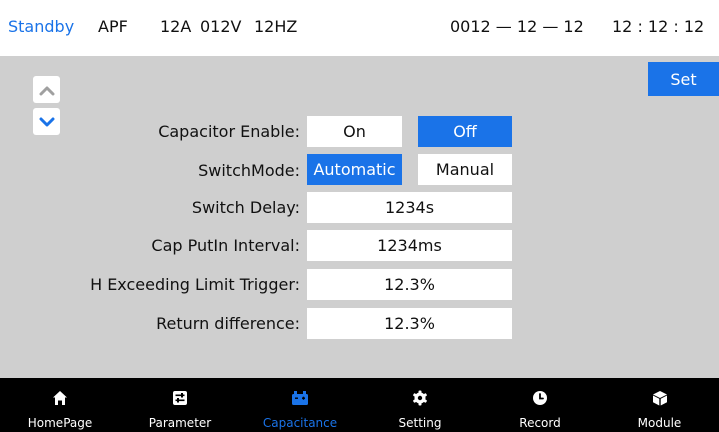 The image size is (719, 432). Describe the element at coordinates (41, 26) in the screenshot. I see `status-state: Standby` at that location.